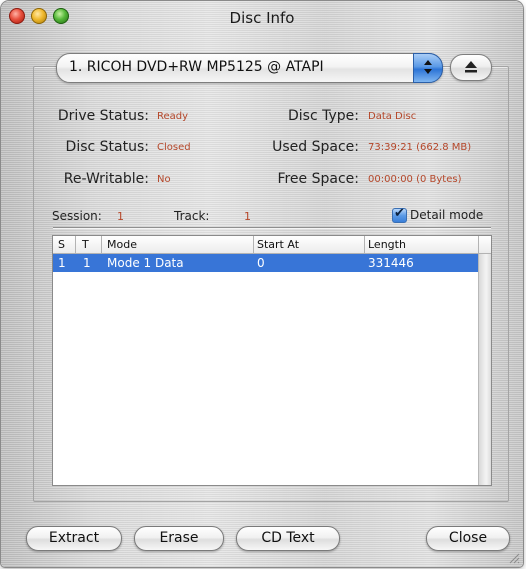 The width and height of the screenshot is (526, 569). What do you see at coordinates (420, 147) in the screenshot?
I see `used-space-value: 73:39:21 (662.8 MB)` at bounding box center [420, 147].